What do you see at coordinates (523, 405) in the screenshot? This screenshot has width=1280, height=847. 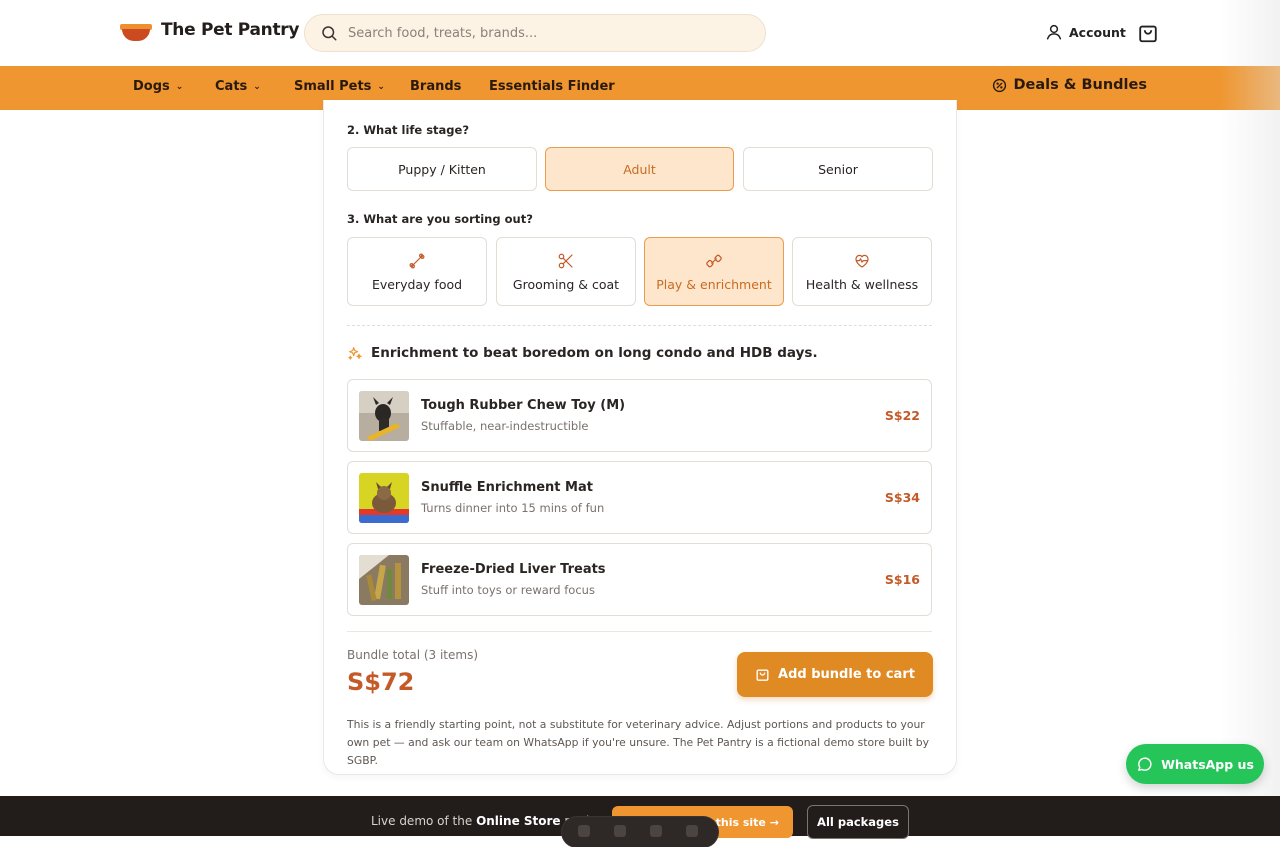 I see `product-name: Tough Rubber Chew Toy (M)` at bounding box center [523, 405].